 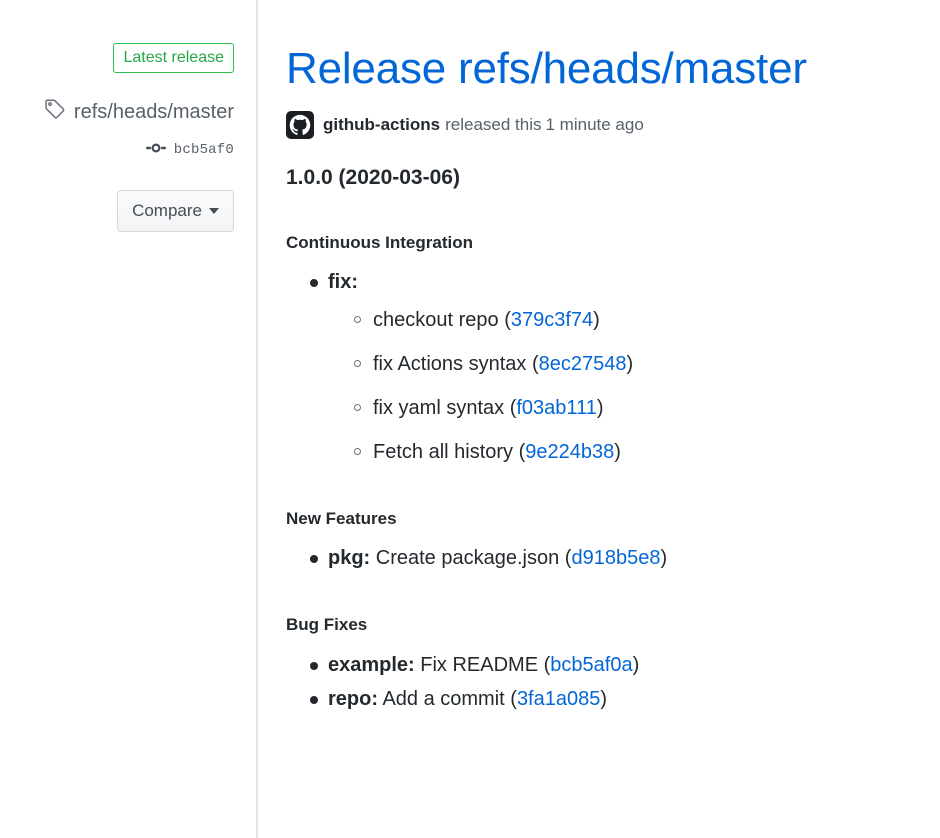 What do you see at coordinates (381, 125) in the screenshot?
I see `release-author: github-actions` at bounding box center [381, 125].